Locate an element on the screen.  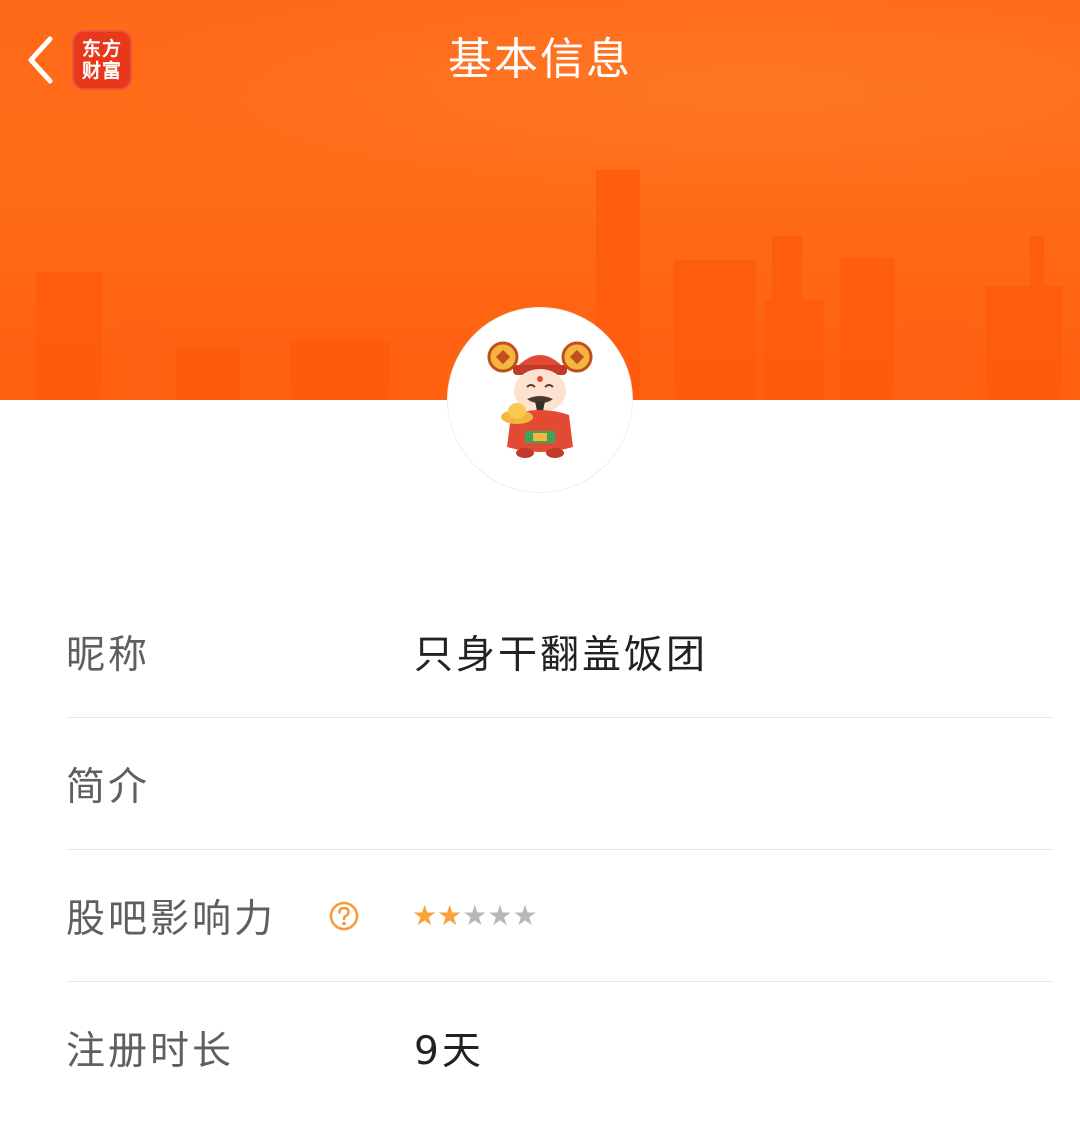
nickname-row: 昵称 只身干翻盖饭团 is located at coordinates (560, 652).